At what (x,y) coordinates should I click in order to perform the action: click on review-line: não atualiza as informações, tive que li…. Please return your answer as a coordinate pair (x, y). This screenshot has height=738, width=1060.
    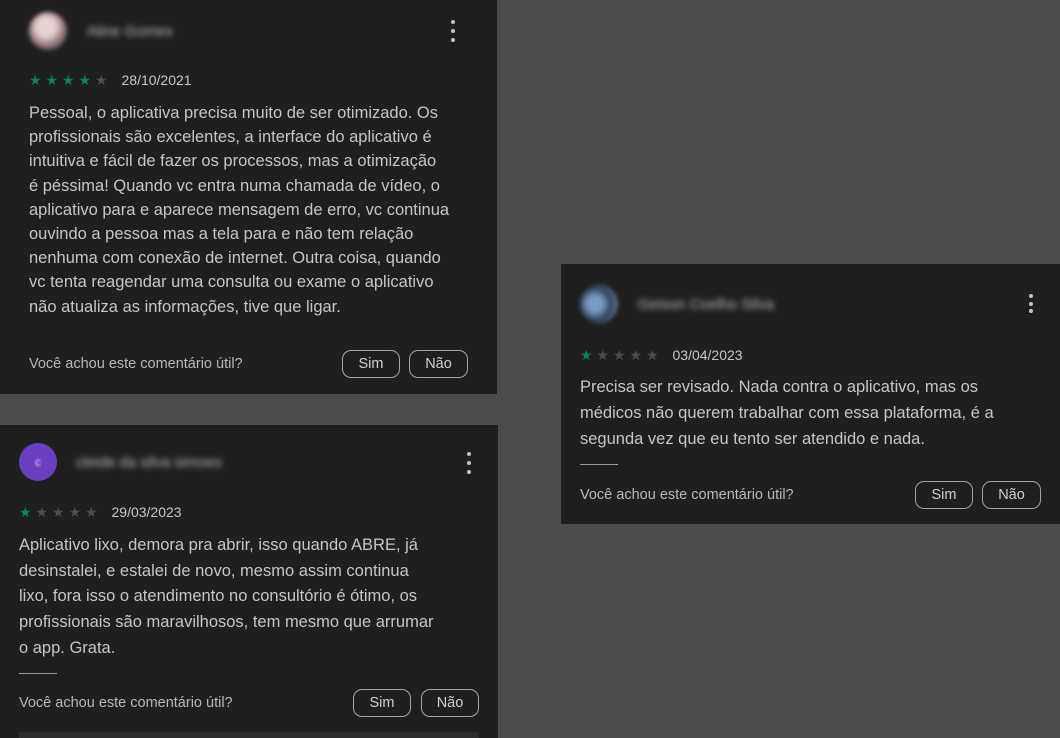
    Looking at the image, I should click on (185, 306).